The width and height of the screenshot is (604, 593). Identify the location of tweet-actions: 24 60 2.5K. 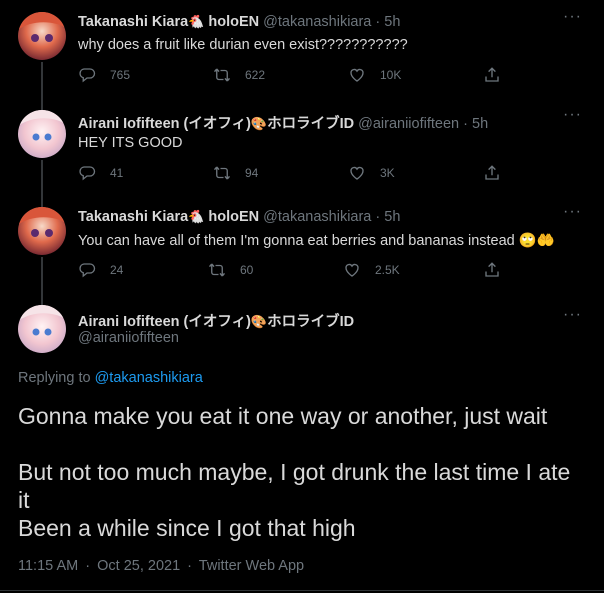
(293, 271).